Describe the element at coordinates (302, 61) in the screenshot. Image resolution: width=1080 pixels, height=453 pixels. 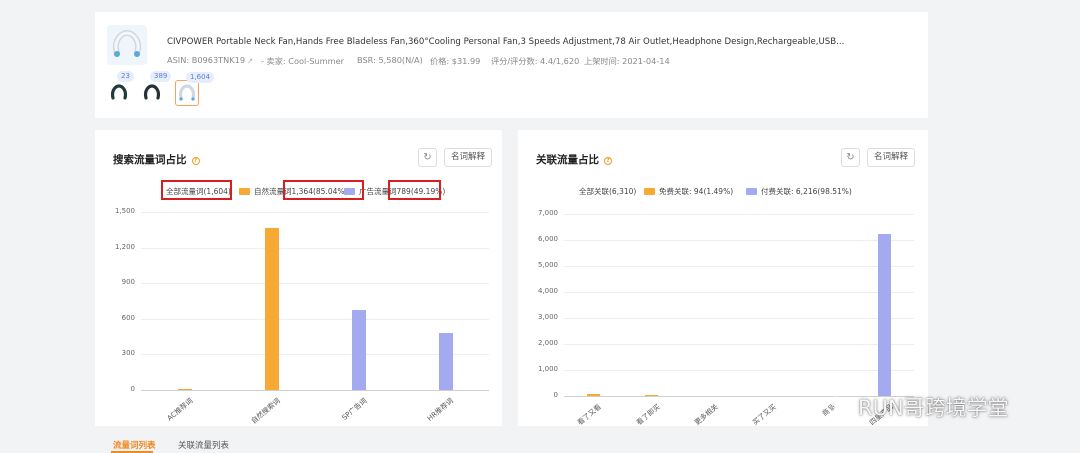
I see `seller-text: - 卖家: Cool-Summer` at that location.